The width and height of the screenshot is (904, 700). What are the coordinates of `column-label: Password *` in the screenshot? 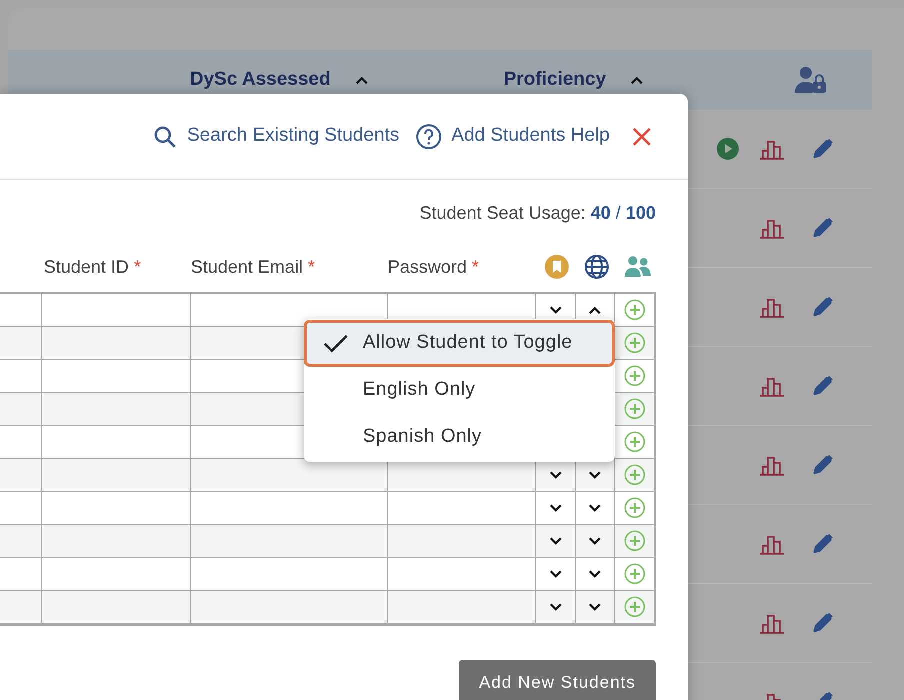 It's located at (434, 266).